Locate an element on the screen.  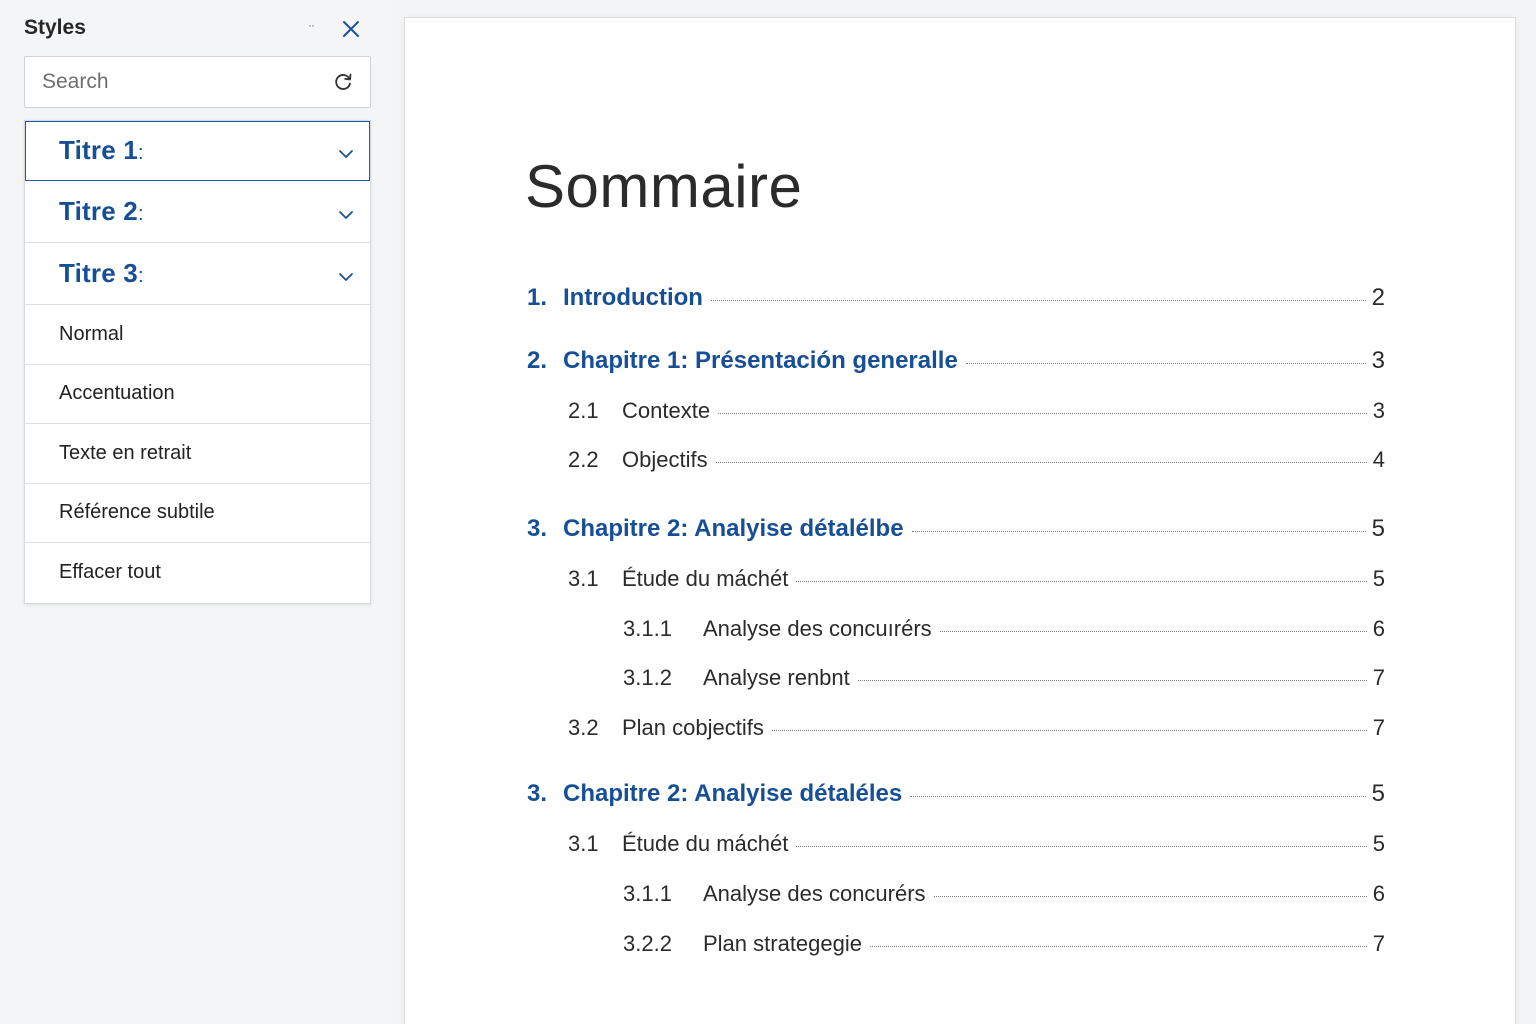
toc-entry: 2.2 Objectifs 4 is located at coordinates (976, 460).